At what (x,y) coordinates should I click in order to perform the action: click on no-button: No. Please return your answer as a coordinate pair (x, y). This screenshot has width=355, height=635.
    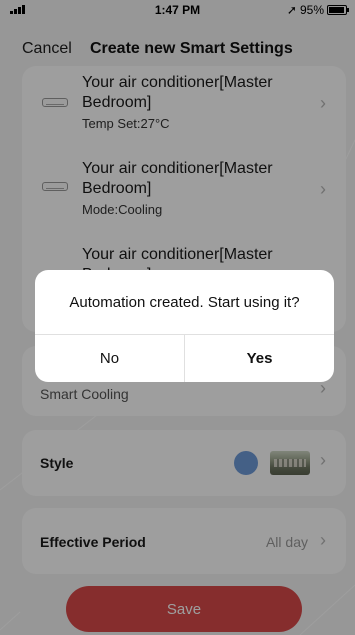
    Looking at the image, I should click on (109, 358).